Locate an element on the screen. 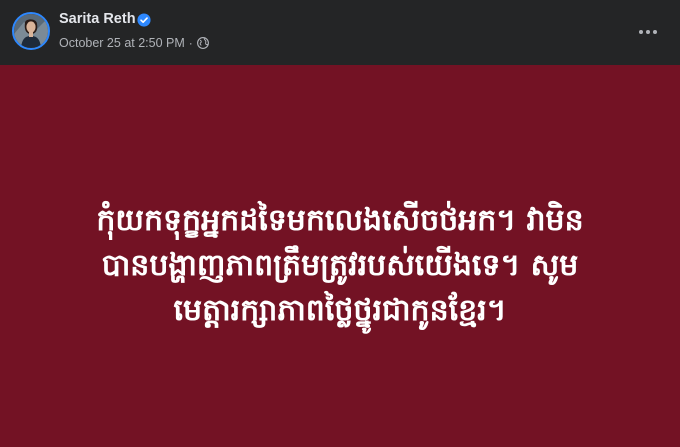 This screenshot has width=680, height=447. post-text-line: មេត្តារក្សាភាពថ្លៃថ្នូរជាកូនខ្មែរ។ is located at coordinates (340, 310).